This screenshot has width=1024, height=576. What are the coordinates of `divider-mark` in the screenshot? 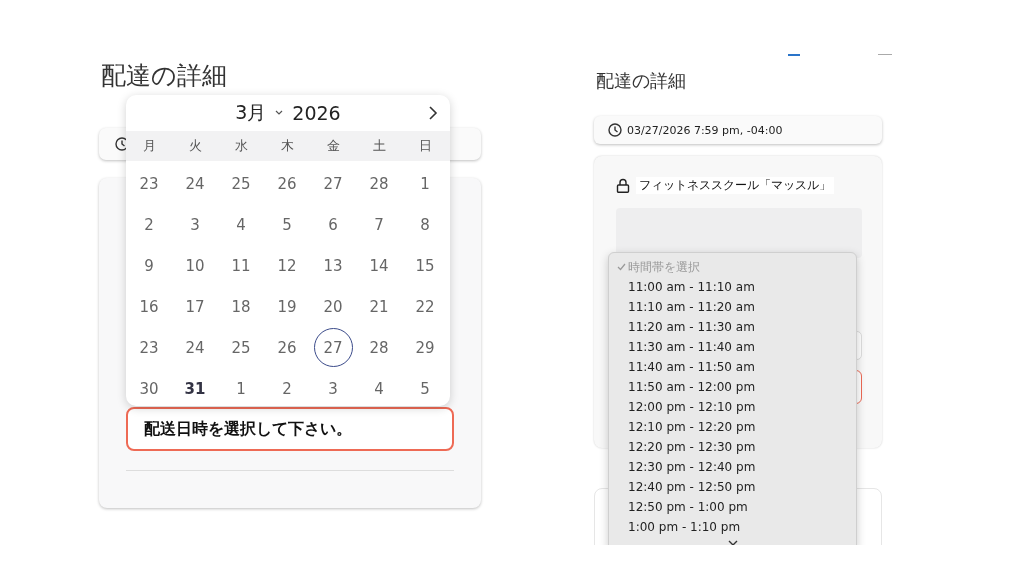 It's located at (885, 54).